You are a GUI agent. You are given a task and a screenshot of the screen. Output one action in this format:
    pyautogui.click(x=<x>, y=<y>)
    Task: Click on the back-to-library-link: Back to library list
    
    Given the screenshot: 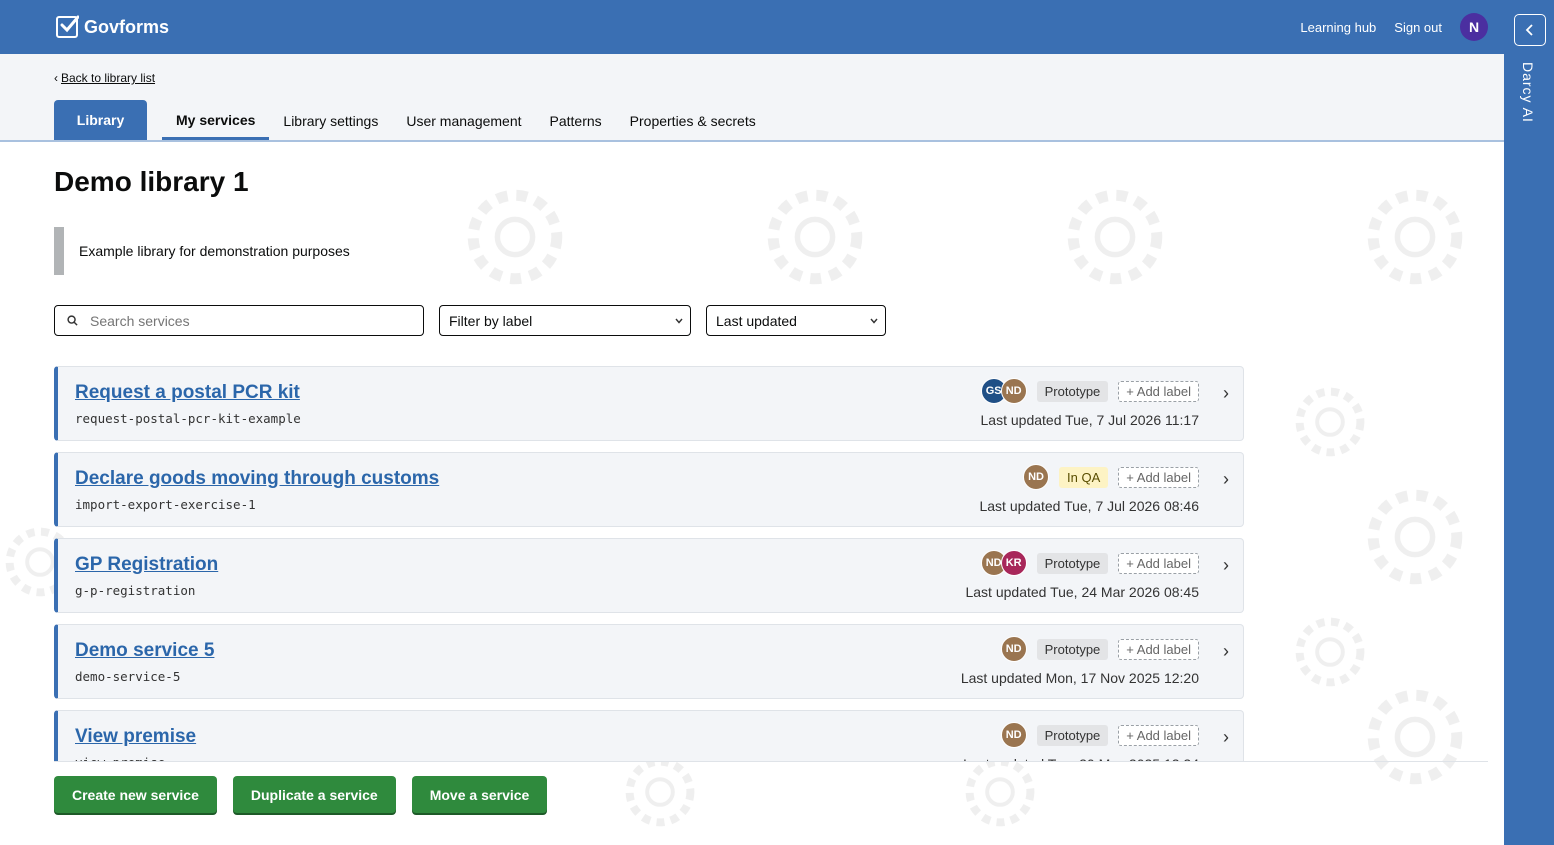 What is the action you would take?
    pyautogui.click(x=108, y=78)
    